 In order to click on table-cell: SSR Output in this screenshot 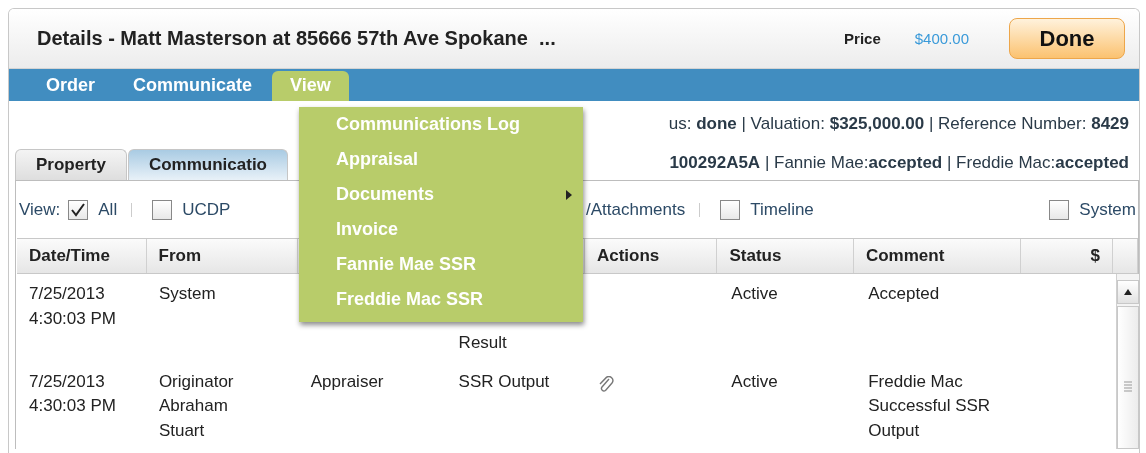, I will do `click(504, 381)`.